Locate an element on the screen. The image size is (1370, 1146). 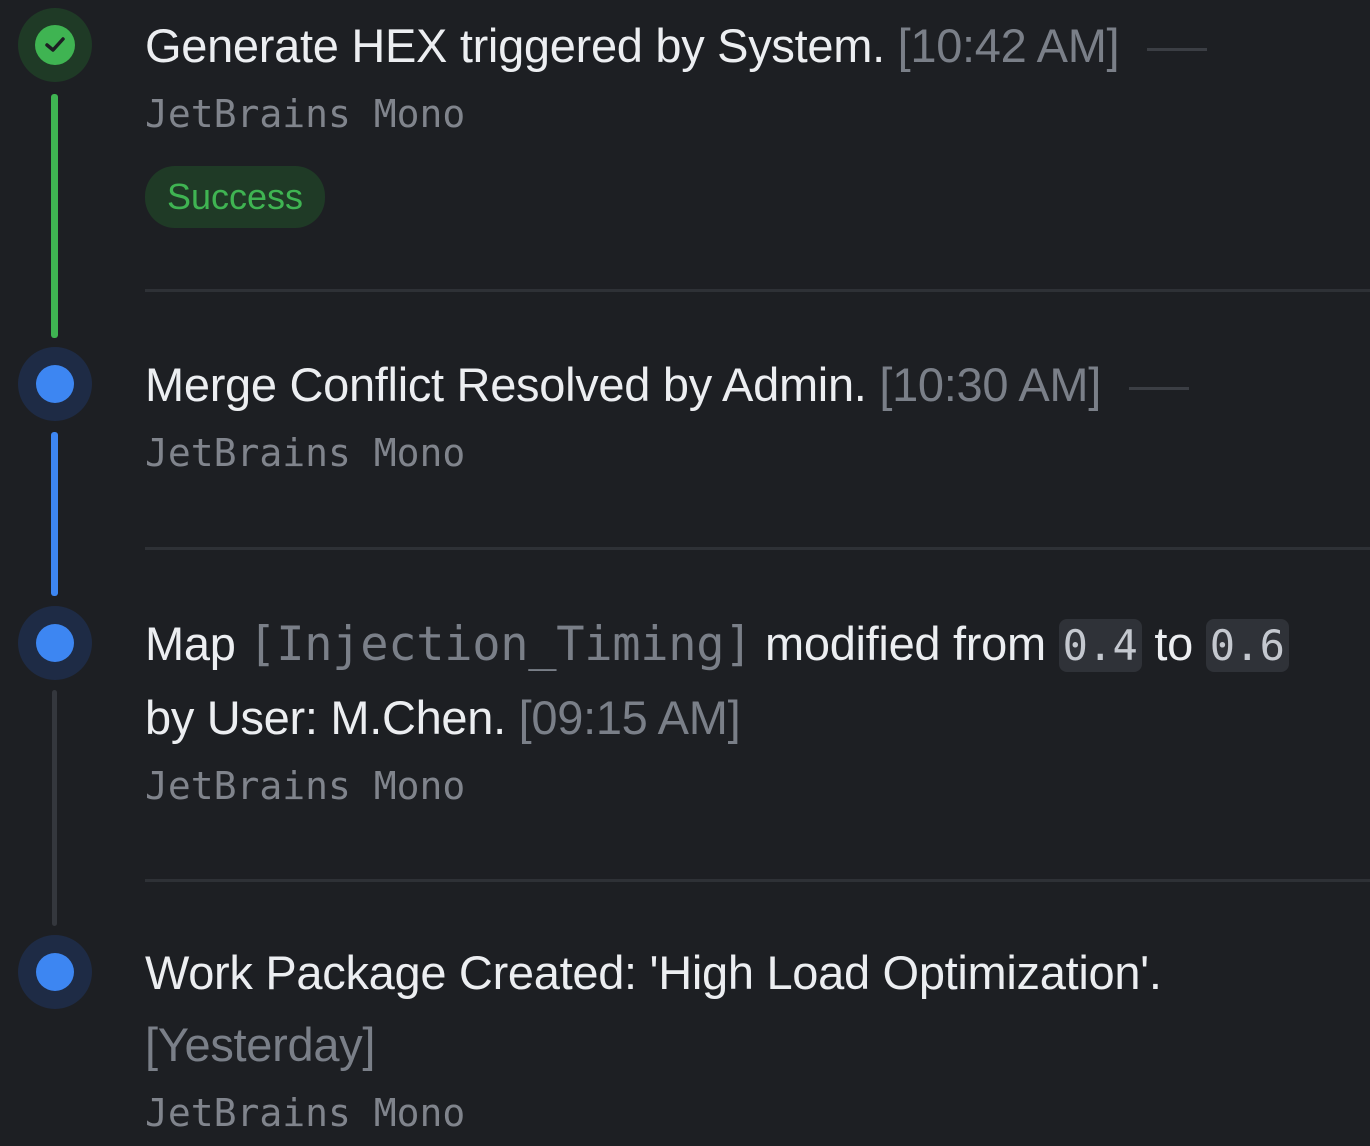
to-value-chip: 0.6 is located at coordinates (1247, 645).